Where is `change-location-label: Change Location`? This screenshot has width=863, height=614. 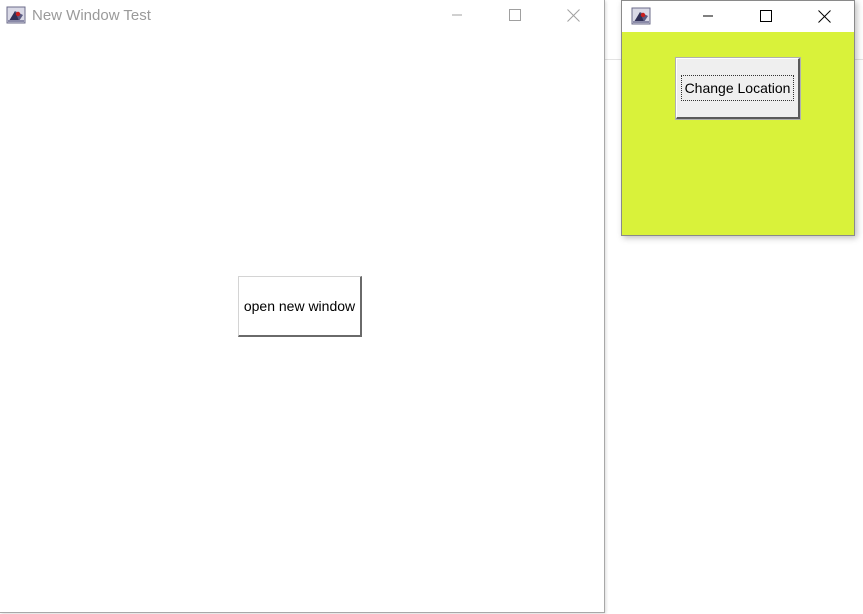 change-location-label: Change Location is located at coordinates (737, 88).